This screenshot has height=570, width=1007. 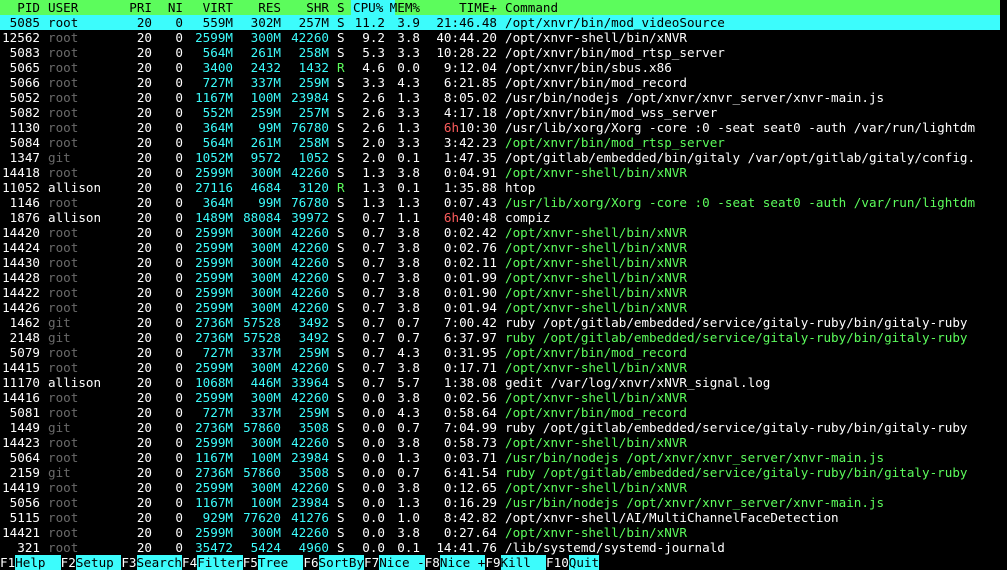 I want to click on fkey-label: Search, so click(x=159, y=562).